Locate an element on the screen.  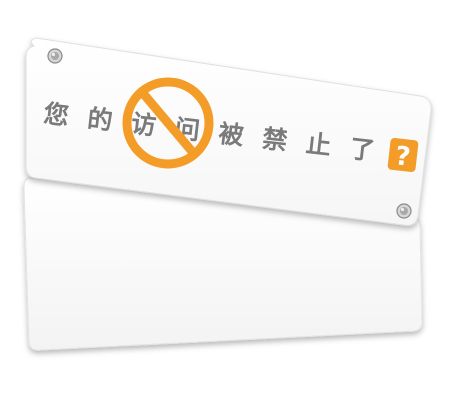
message-char-3: 访 is located at coordinates (144, 125).